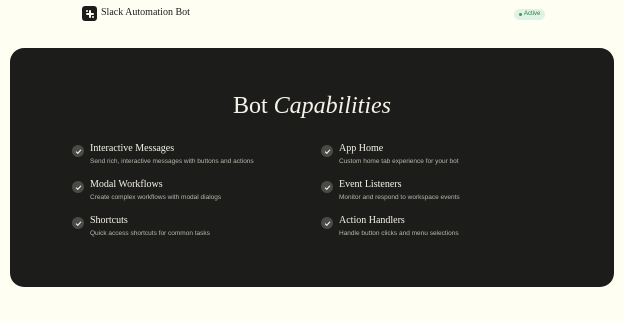 The height and width of the screenshot is (321, 624). I want to click on feature-description: Monitor and respond to workspace events, so click(399, 197).